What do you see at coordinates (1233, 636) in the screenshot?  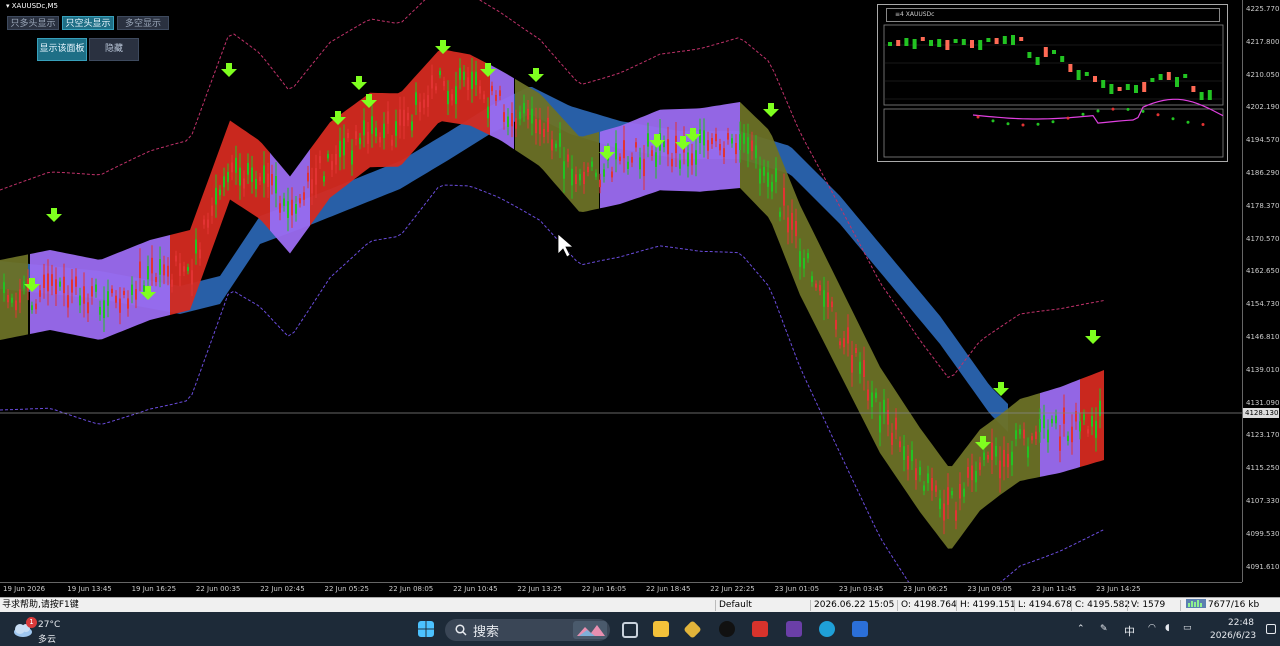 I see `clock-date: 2026/6/23` at bounding box center [1233, 636].